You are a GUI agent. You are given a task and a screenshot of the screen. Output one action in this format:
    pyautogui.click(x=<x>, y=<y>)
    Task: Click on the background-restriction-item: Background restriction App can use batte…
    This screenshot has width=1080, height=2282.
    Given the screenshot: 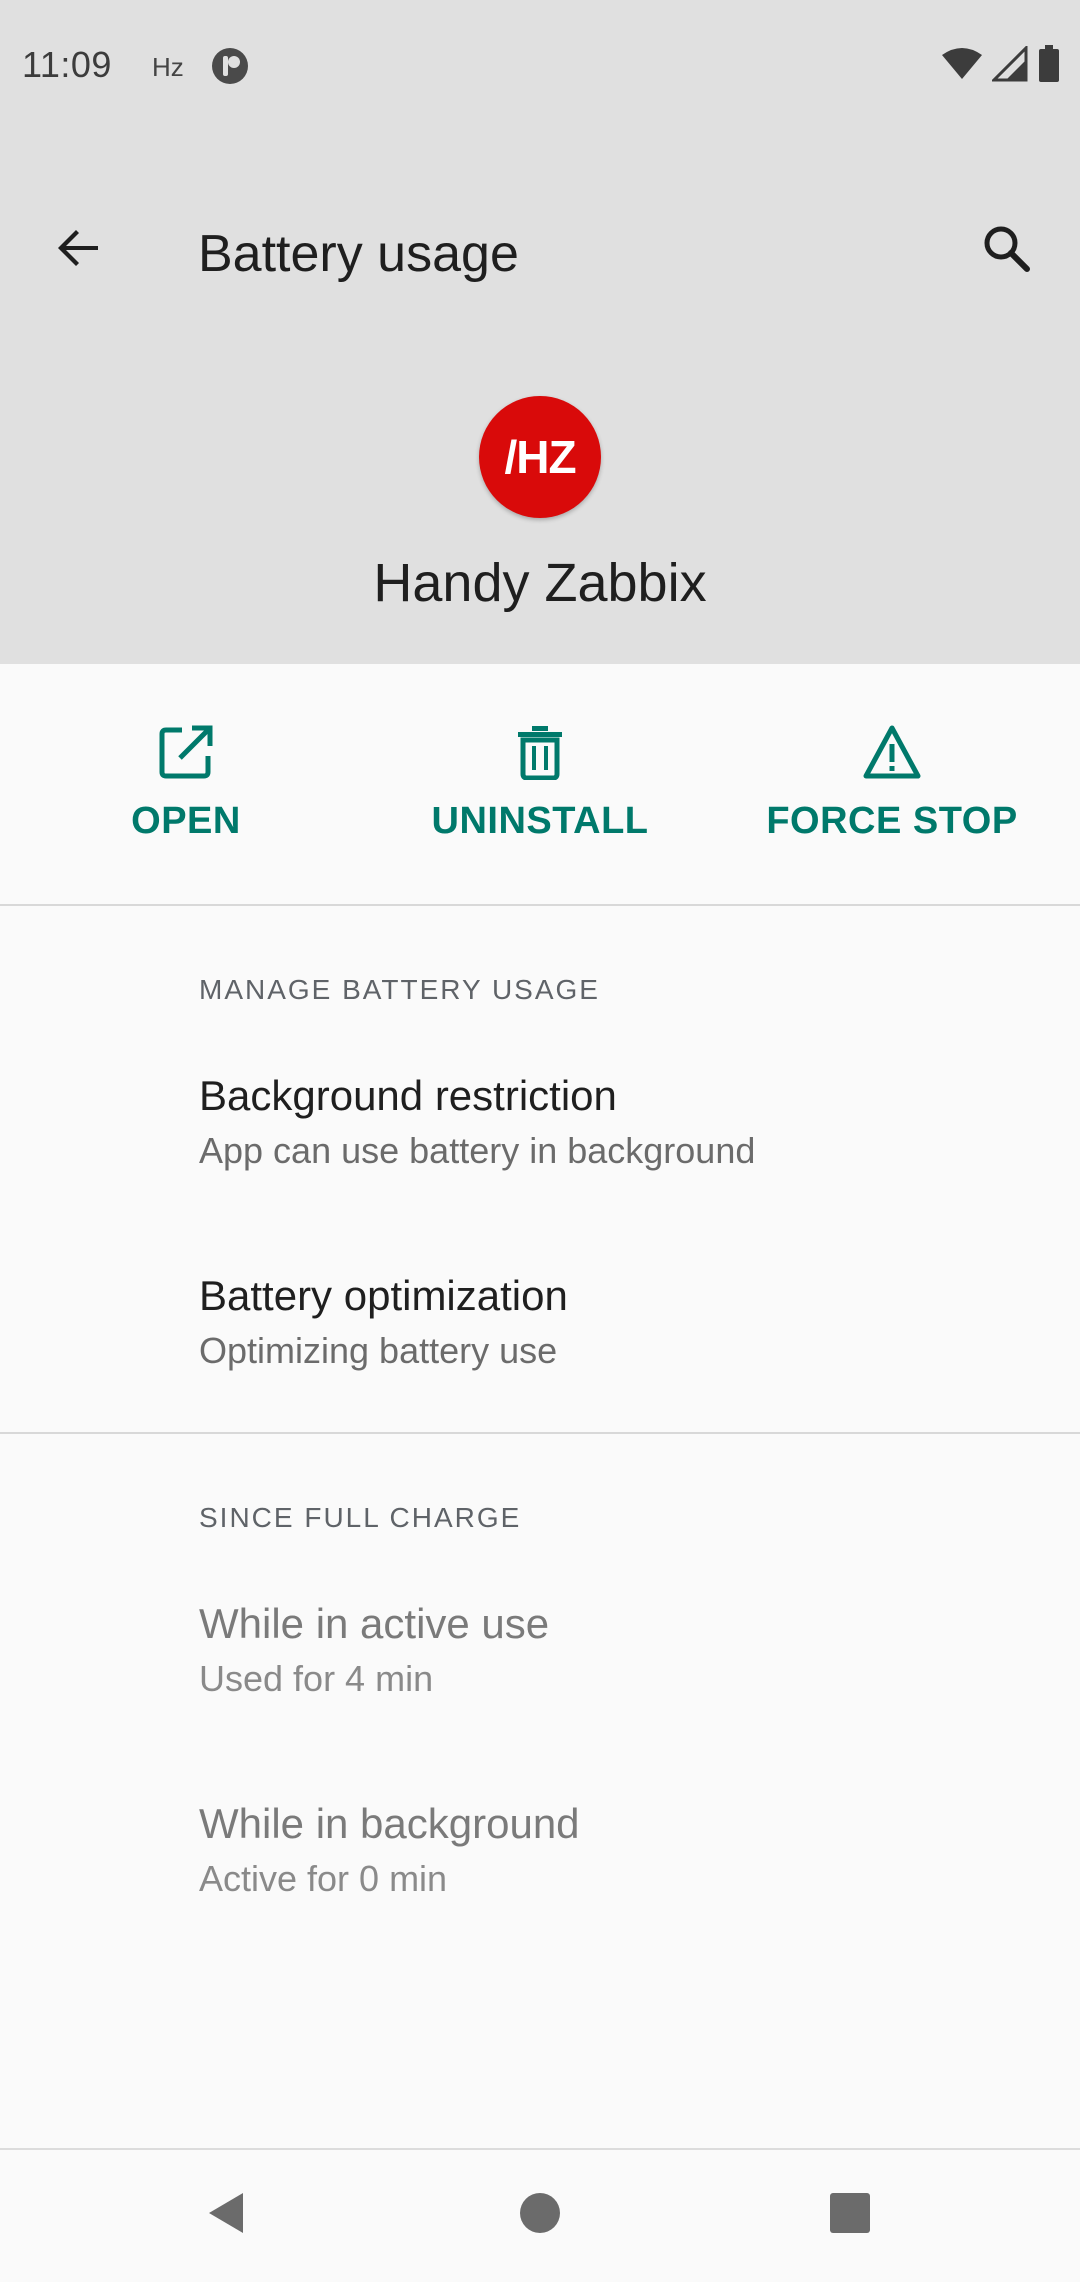 What is the action you would take?
    pyautogui.click(x=540, y=1130)
    